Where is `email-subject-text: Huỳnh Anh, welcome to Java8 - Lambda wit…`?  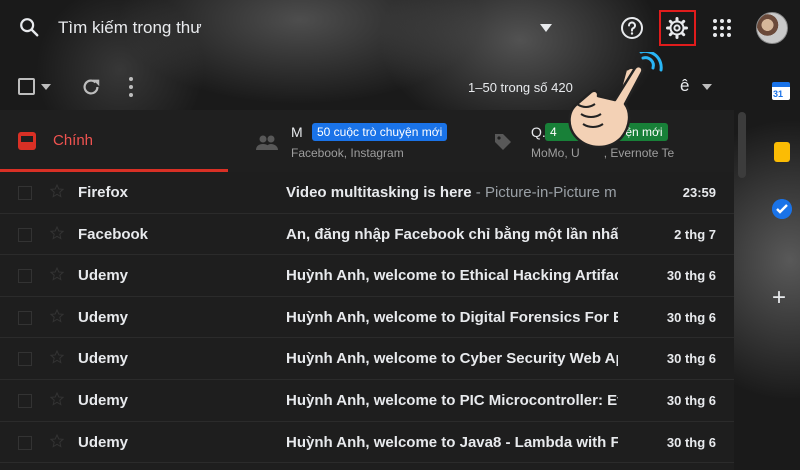 email-subject-text: Huỳnh Anh, welcome to Java8 - Lambda wit… is located at coordinates (452, 442).